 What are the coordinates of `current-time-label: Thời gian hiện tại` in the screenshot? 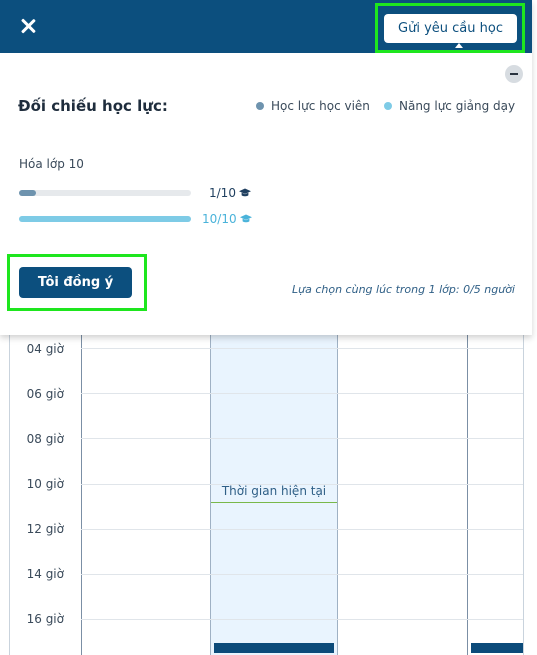 It's located at (274, 491).